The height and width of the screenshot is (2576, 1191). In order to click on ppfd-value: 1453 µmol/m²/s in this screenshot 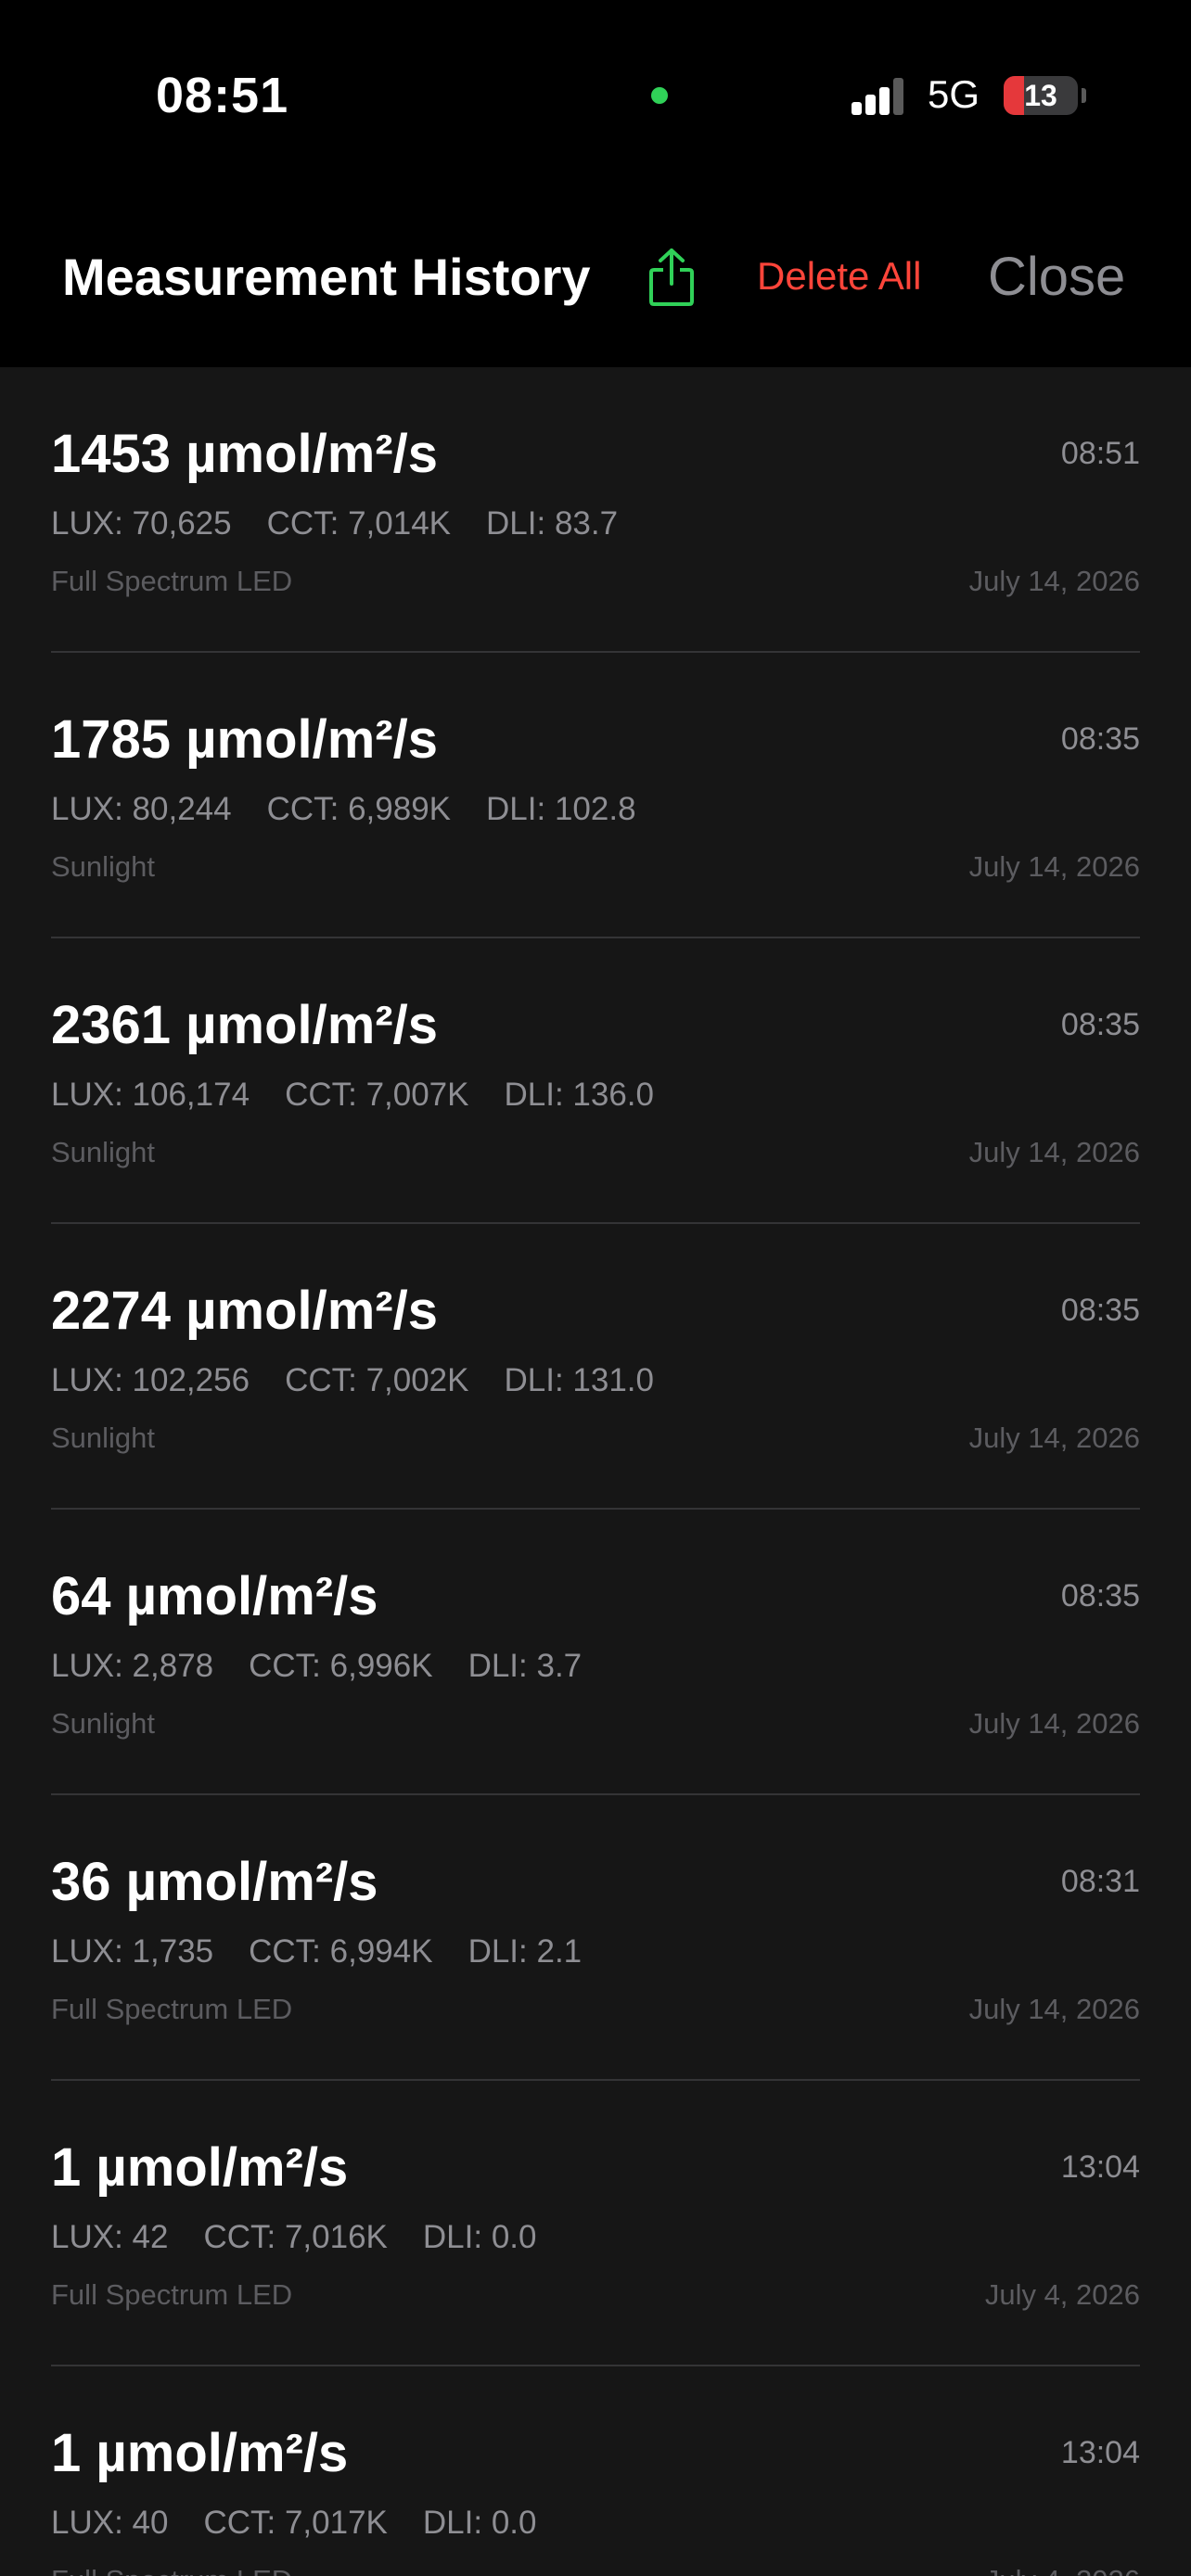, I will do `click(245, 454)`.